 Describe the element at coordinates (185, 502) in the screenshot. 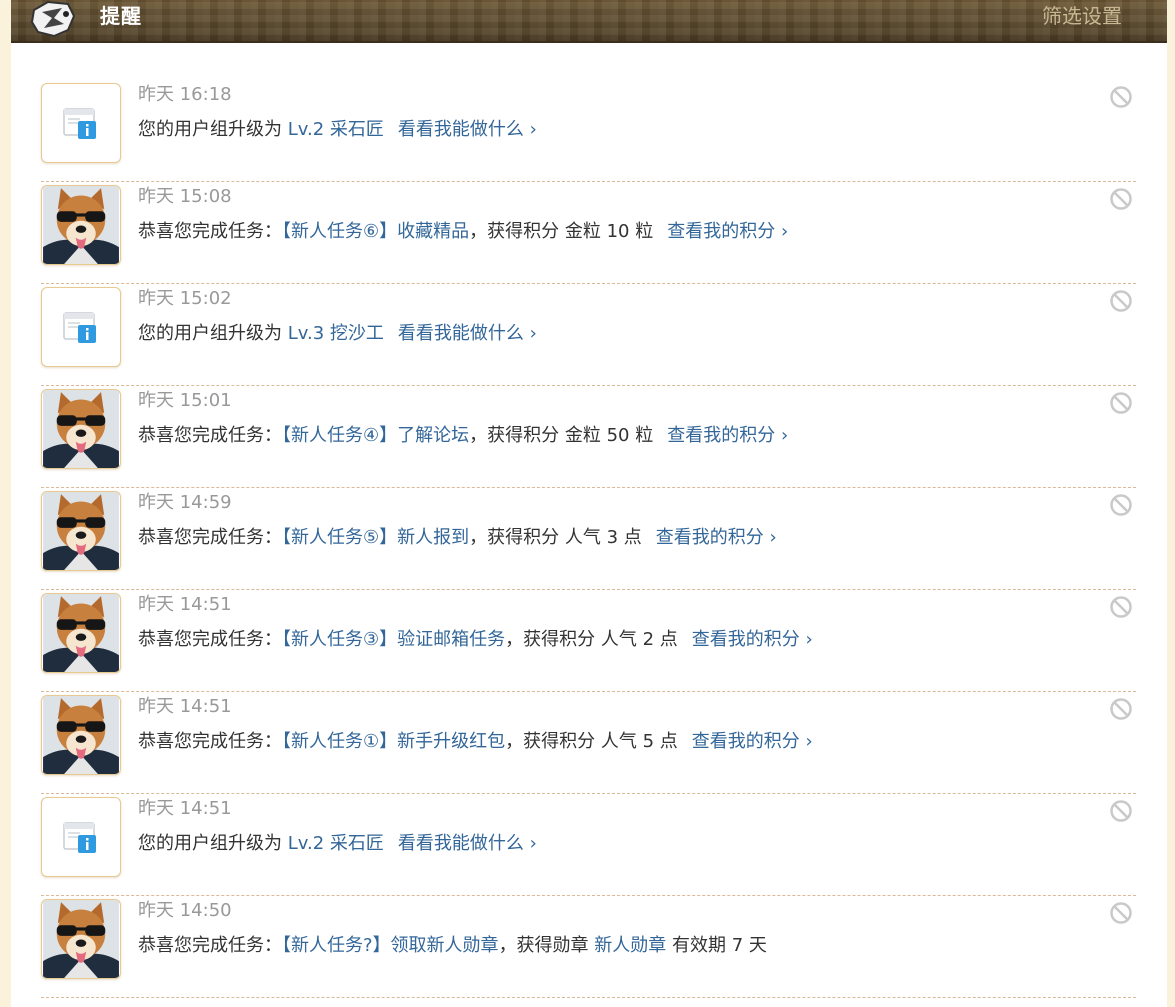

I see `notification-time: 昨天 14:59` at that location.